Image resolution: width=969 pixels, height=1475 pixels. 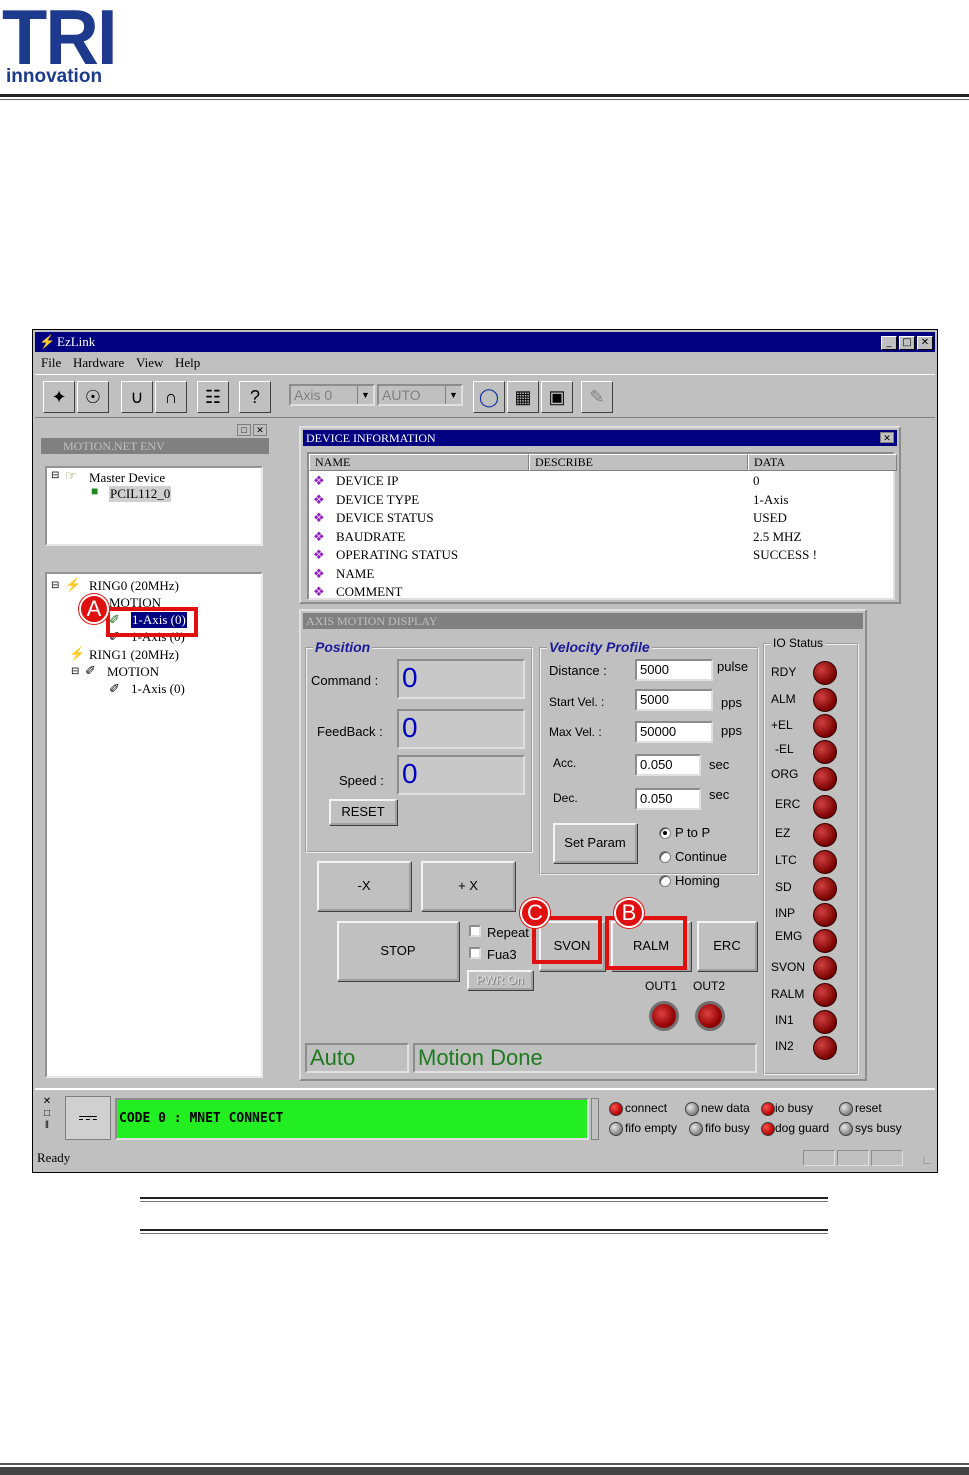 I want to click on ring-link-icon: ∪, so click(x=137, y=397).